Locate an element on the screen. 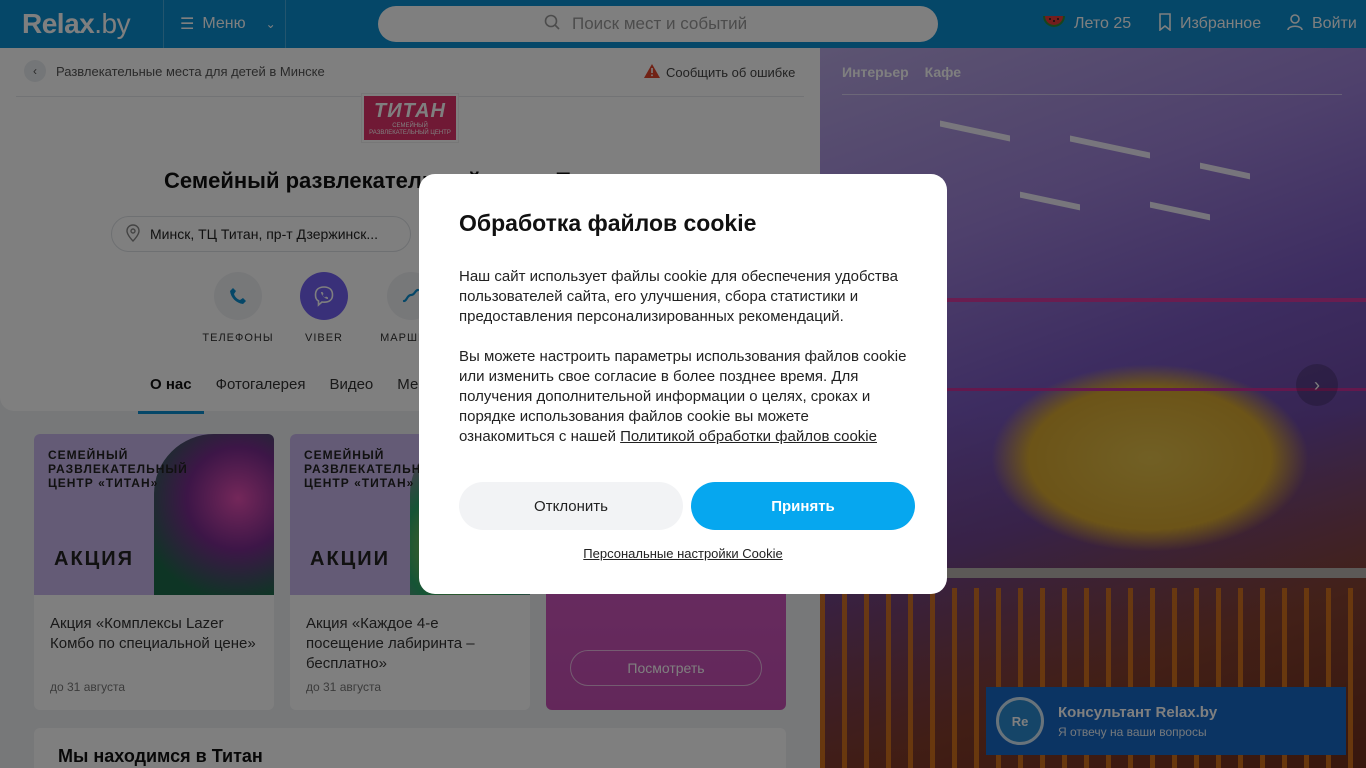 This screenshot has height=768, width=1366. cookie-buttons: Отклонить Принять is located at coordinates (687, 506).